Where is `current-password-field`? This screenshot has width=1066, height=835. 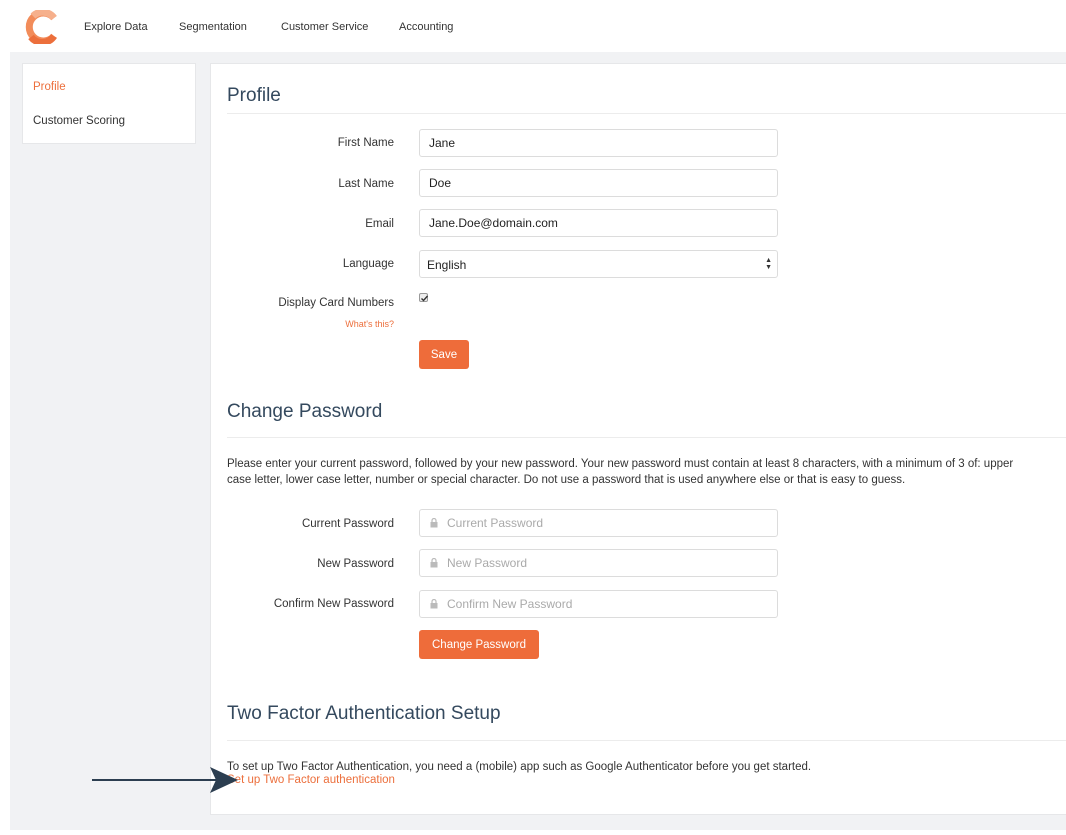 current-password-field is located at coordinates (598, 523).